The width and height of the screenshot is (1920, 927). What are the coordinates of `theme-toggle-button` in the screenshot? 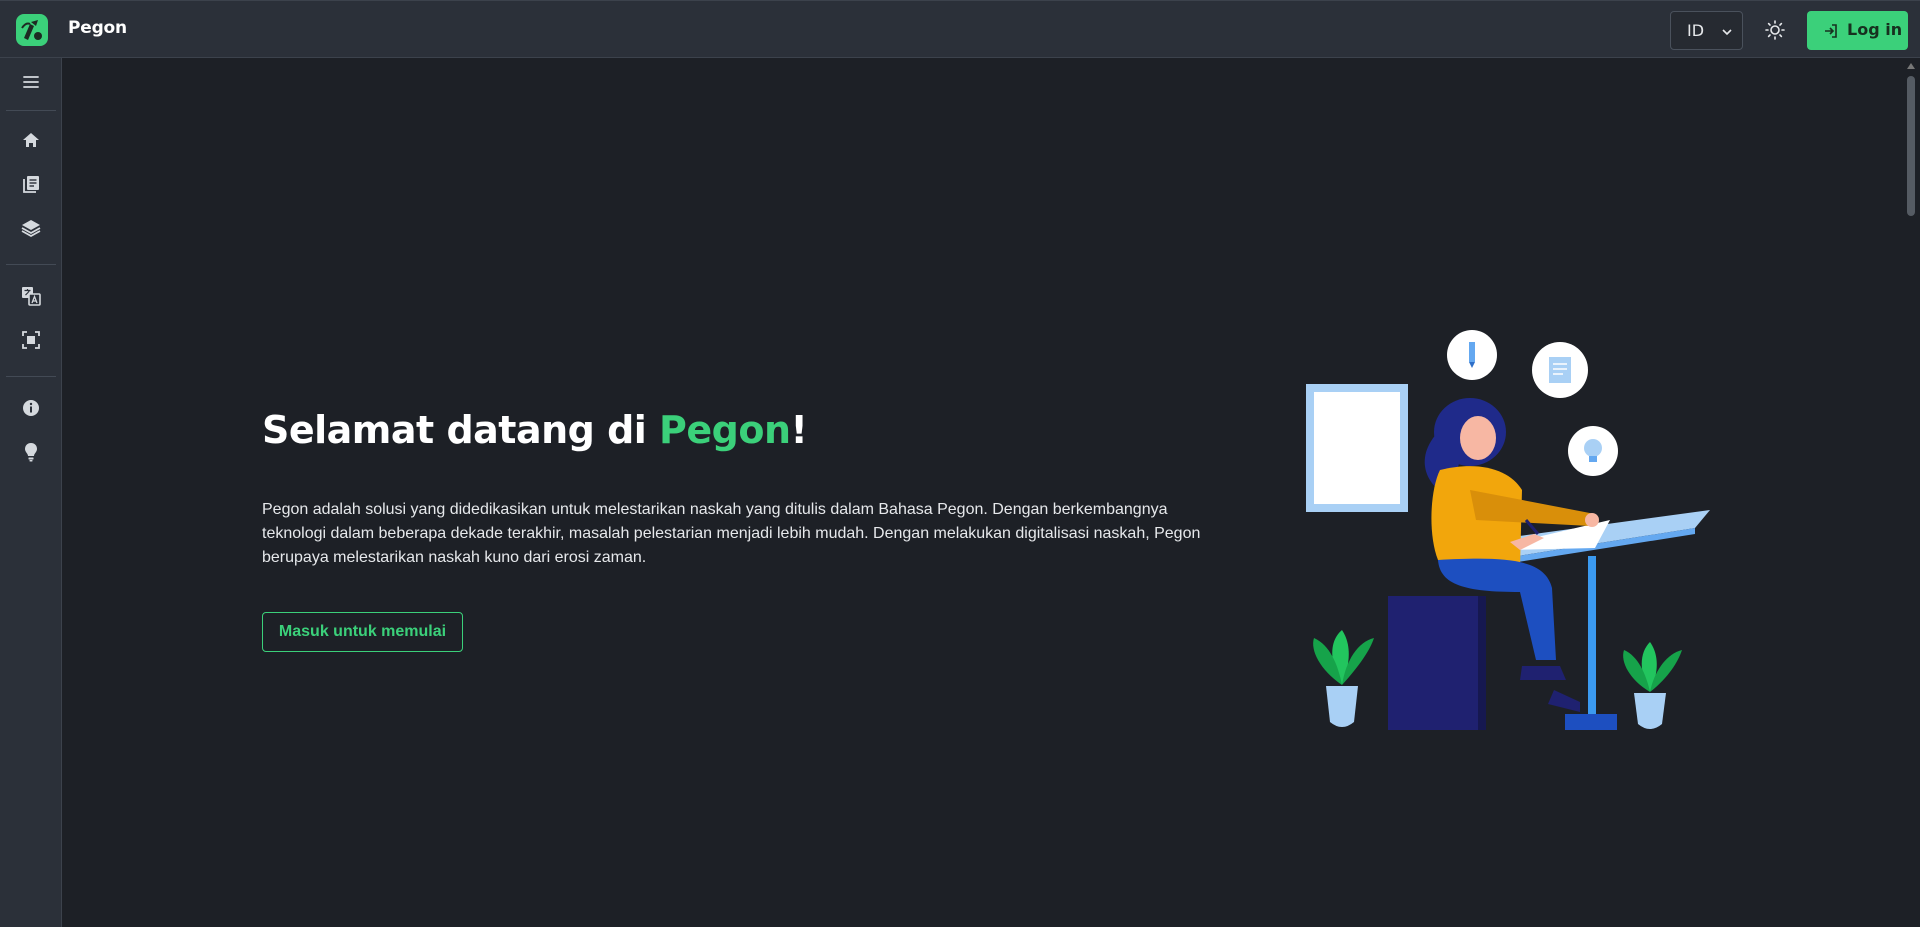 It's located at (1775, 30).